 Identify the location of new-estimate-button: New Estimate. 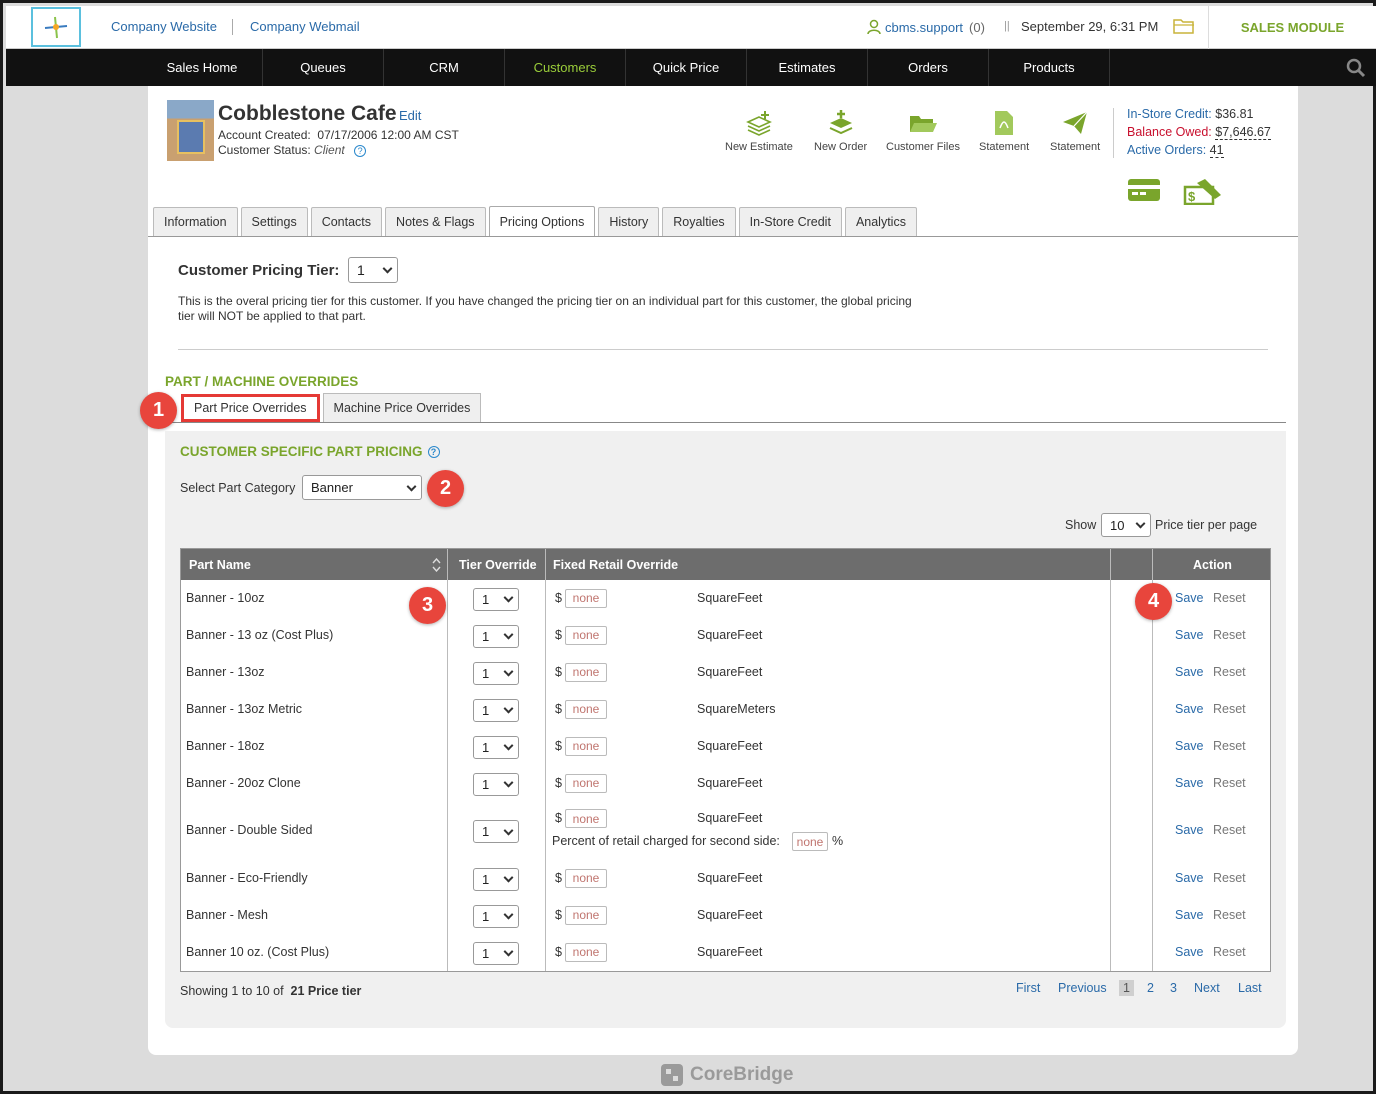
(759, 131).